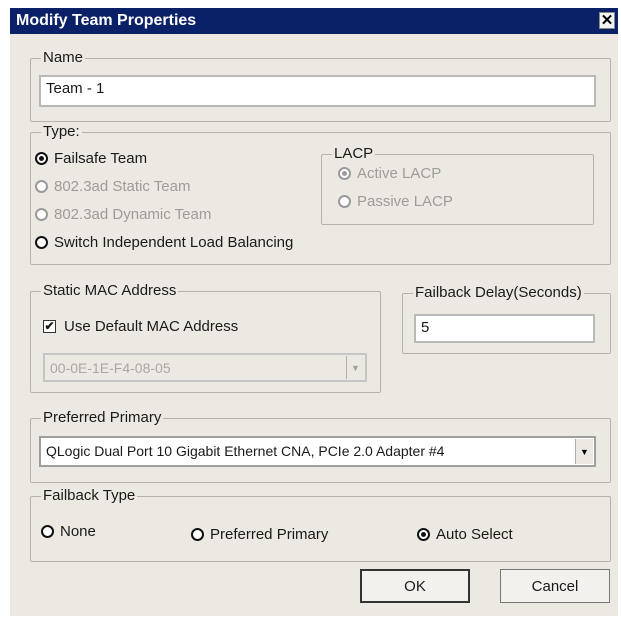 The height and width of the screenshot is (620, 621). I want to click on radio-label: Auto Select, so click(474, 534).